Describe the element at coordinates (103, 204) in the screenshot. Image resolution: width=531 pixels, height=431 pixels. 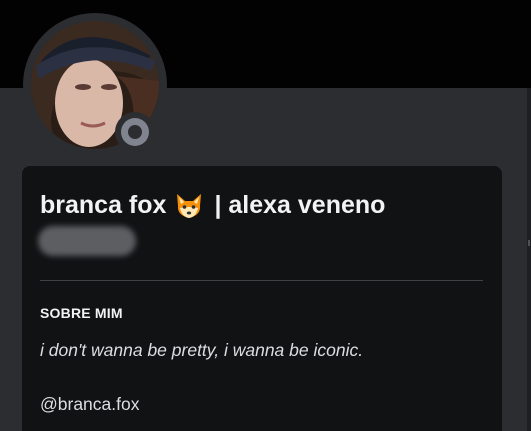
I see `display-name: branca fox` at that location.